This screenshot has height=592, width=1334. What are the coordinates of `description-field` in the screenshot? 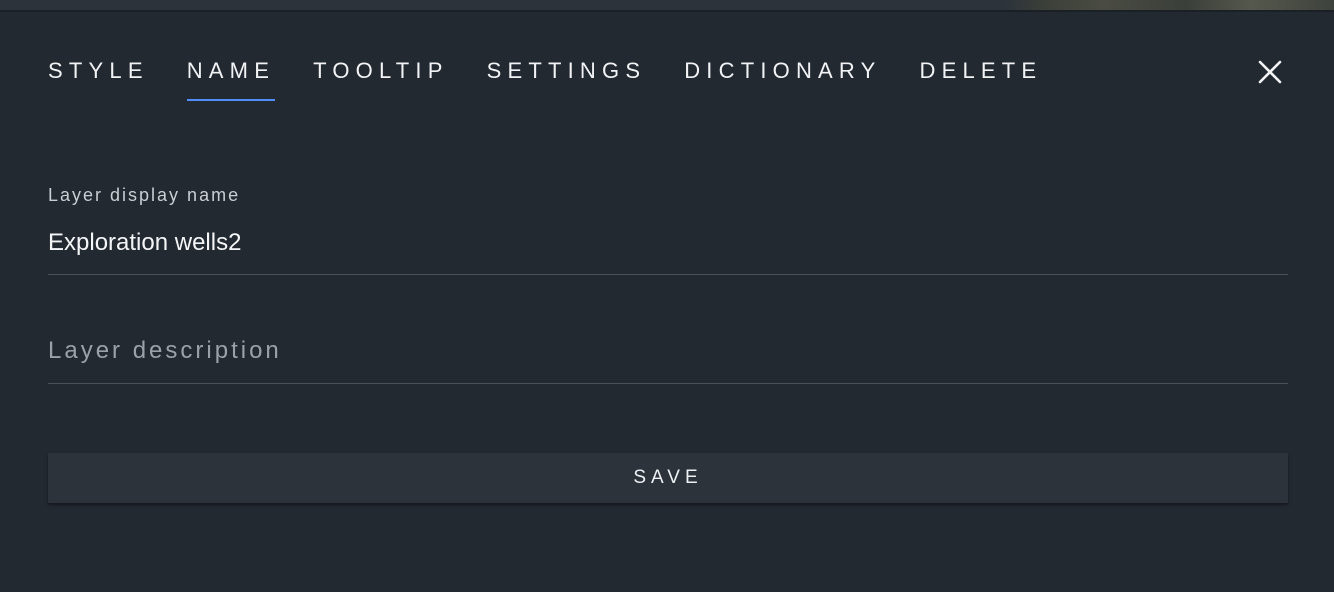 It's located at (668, 355).